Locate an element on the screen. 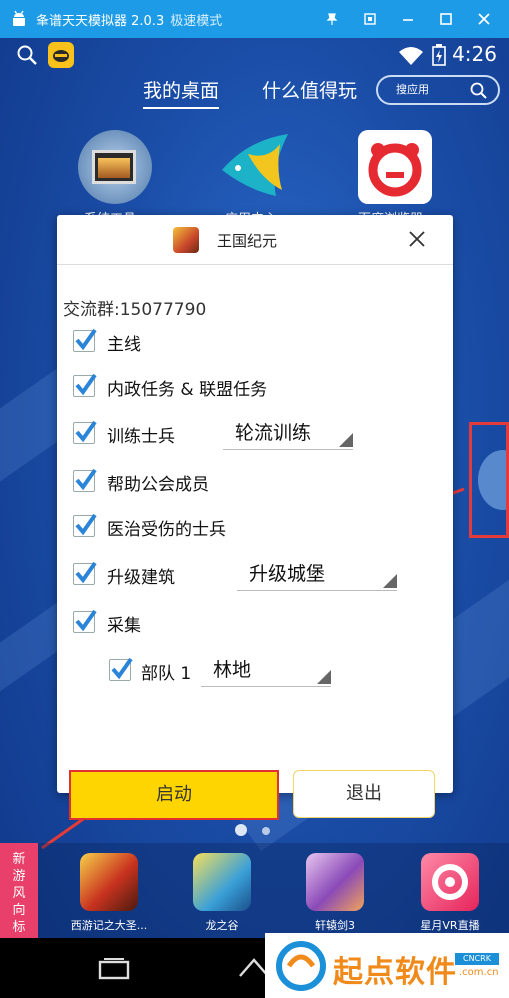 This screenshot has width=509, height=998. watermark-text: 起点软件 is located at coordinates (395, 972).